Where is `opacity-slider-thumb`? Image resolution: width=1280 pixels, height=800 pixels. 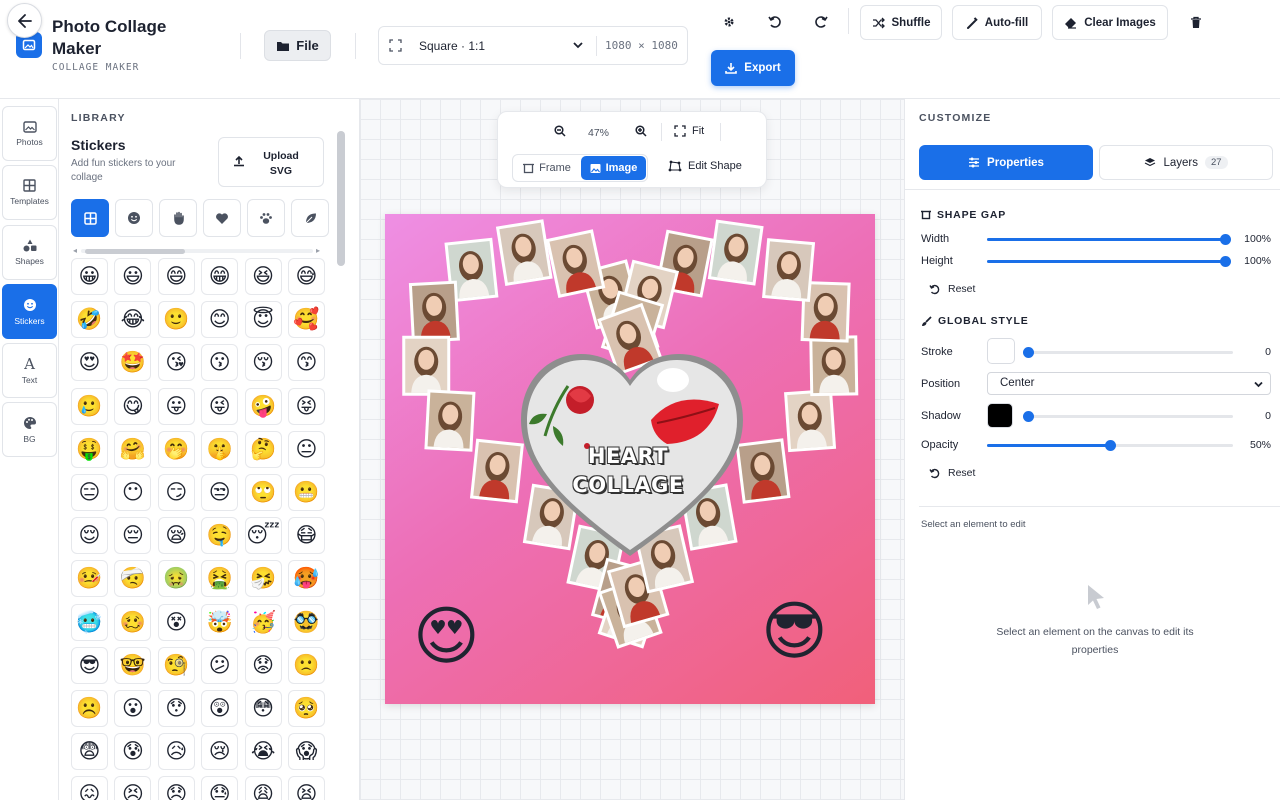 opacity-slider-thumb is located at coordinates (1110, 445).